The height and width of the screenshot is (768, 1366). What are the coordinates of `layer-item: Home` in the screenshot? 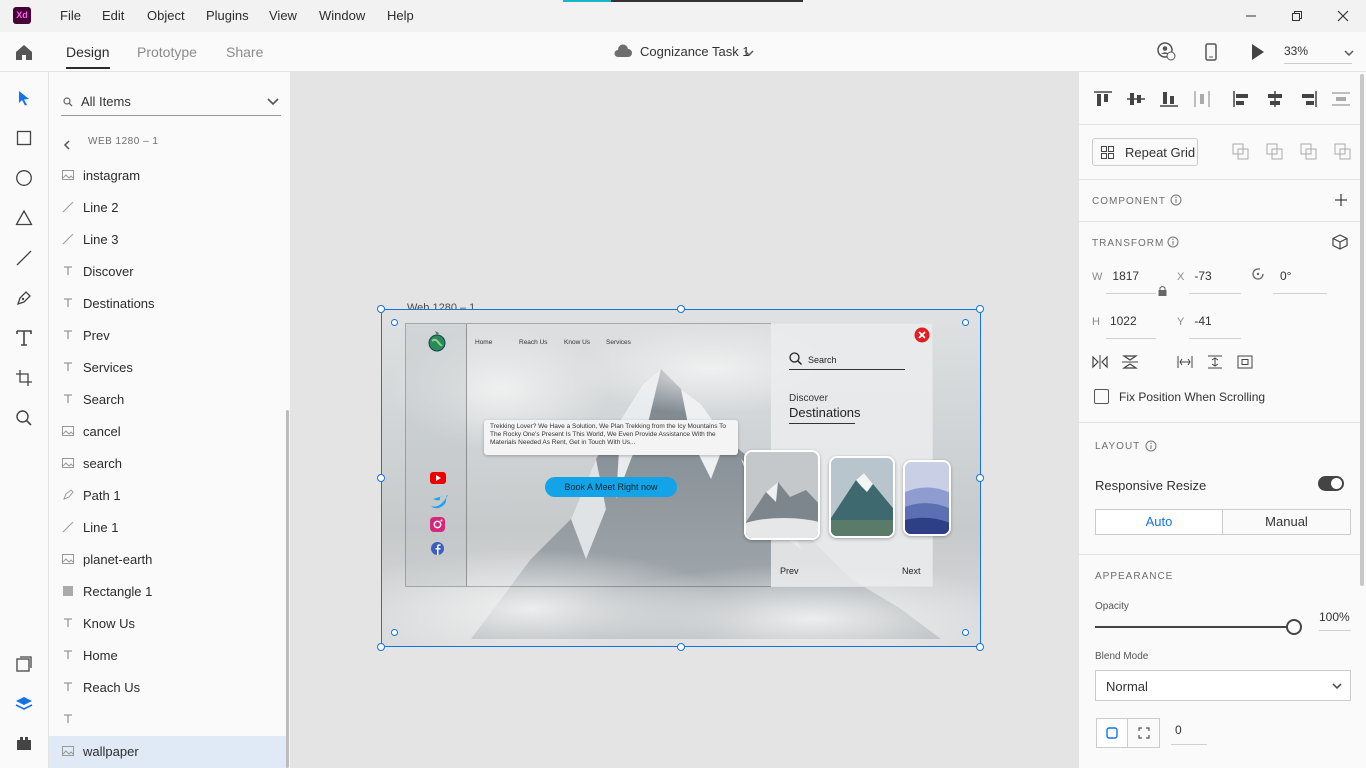 It's located at (168, 656).